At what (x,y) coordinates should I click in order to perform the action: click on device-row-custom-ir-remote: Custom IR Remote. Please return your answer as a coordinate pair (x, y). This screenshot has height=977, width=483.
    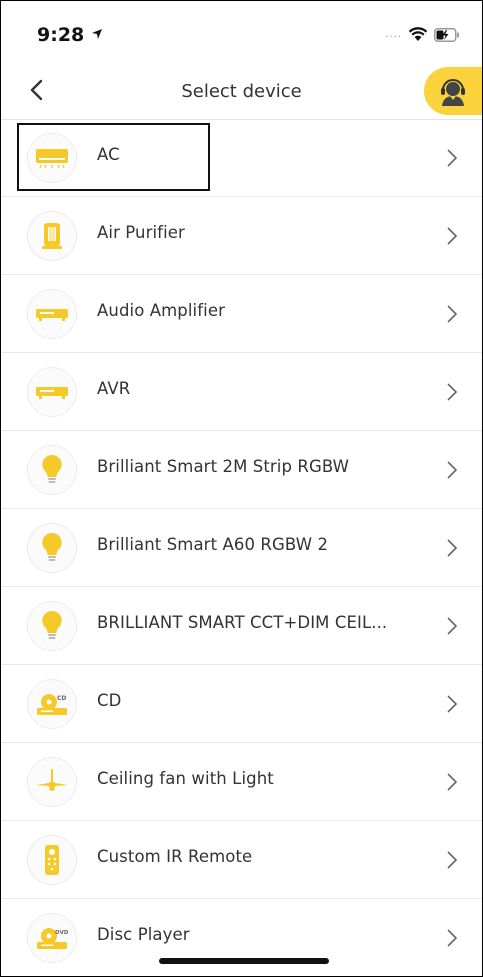
    Looking at the image, I should click on (241, 860).